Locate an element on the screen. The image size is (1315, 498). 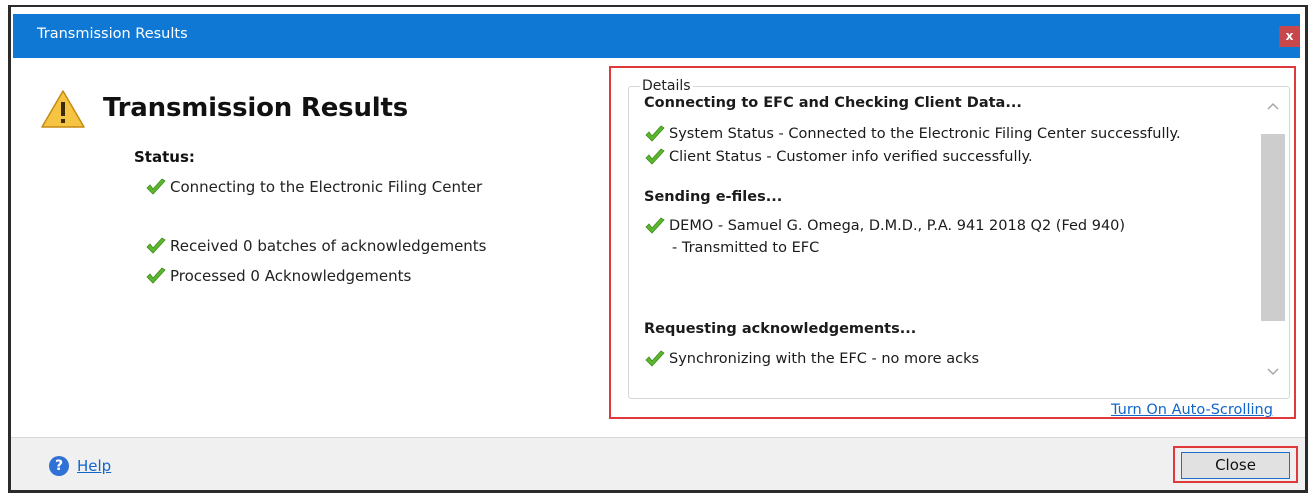
details-legend: Details is located at coordinates (666, 86).